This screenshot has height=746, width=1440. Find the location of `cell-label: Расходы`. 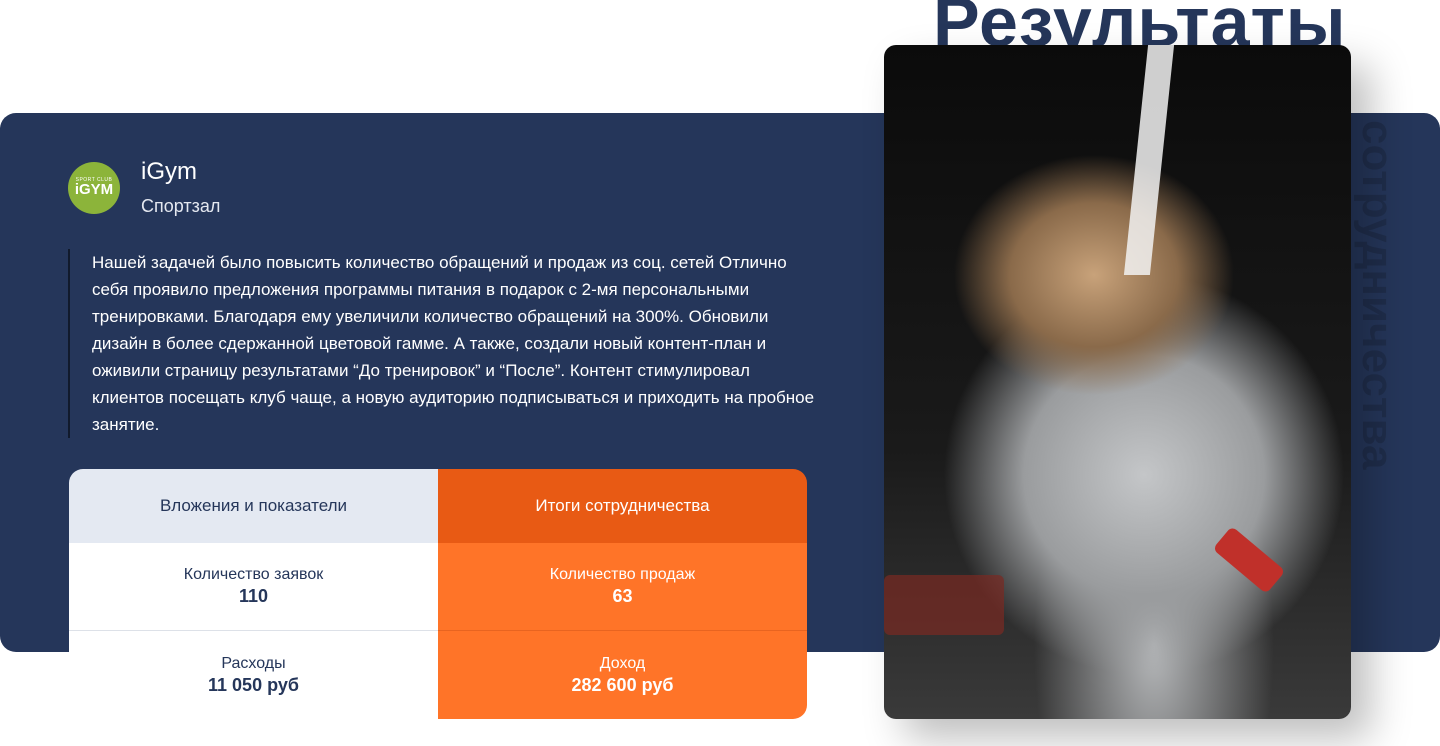

cell-label: Расходы is located at coordinates (253, 663).